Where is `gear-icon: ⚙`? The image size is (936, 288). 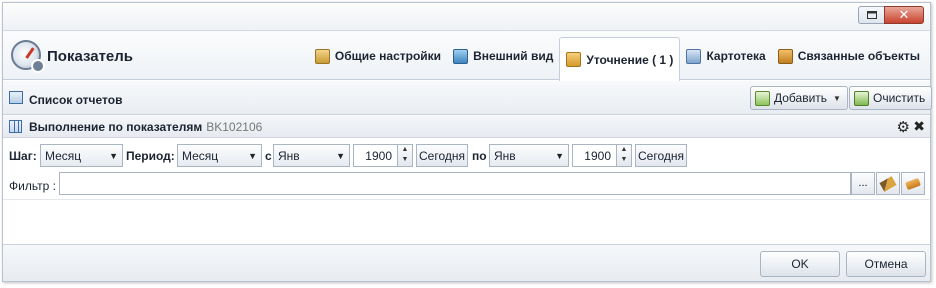 gear-icon: ⚙ is located at coordinates (903, 127).